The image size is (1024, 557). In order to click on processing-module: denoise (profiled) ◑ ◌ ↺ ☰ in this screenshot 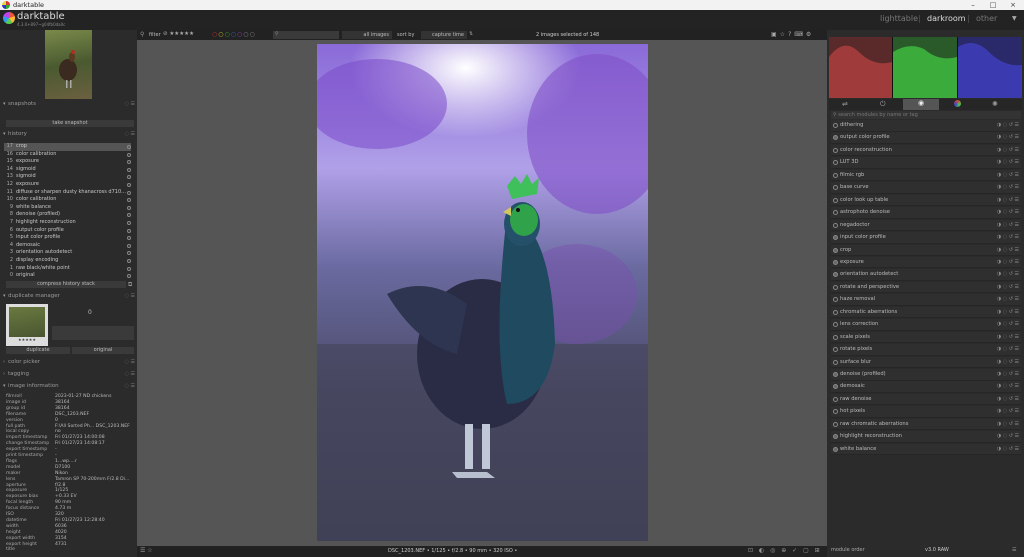, I will do `click(926, 375)`.